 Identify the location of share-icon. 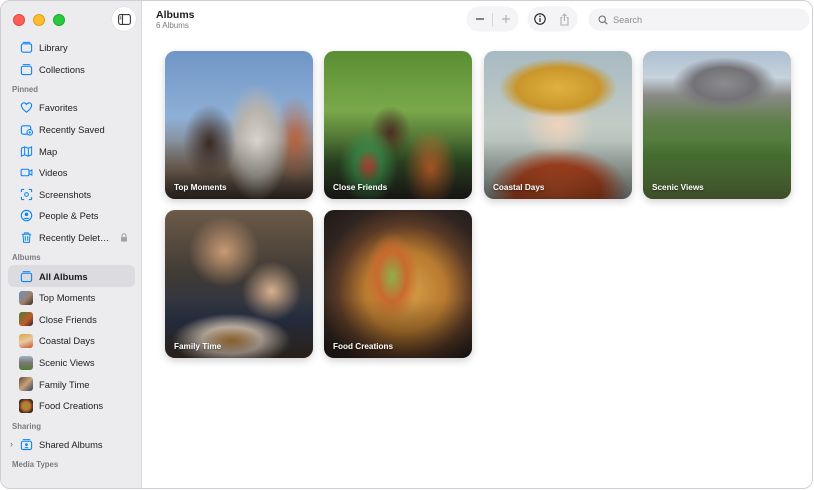
(564, 19).